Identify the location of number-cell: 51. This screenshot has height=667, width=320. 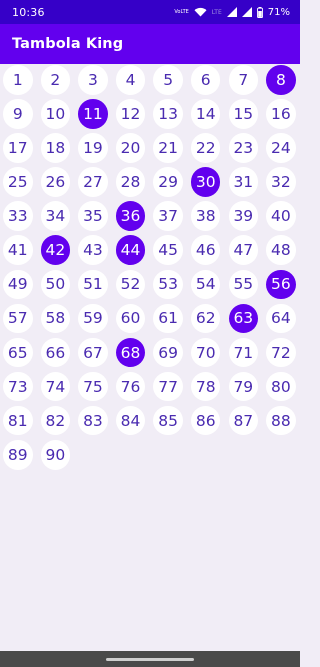
(93, 284).